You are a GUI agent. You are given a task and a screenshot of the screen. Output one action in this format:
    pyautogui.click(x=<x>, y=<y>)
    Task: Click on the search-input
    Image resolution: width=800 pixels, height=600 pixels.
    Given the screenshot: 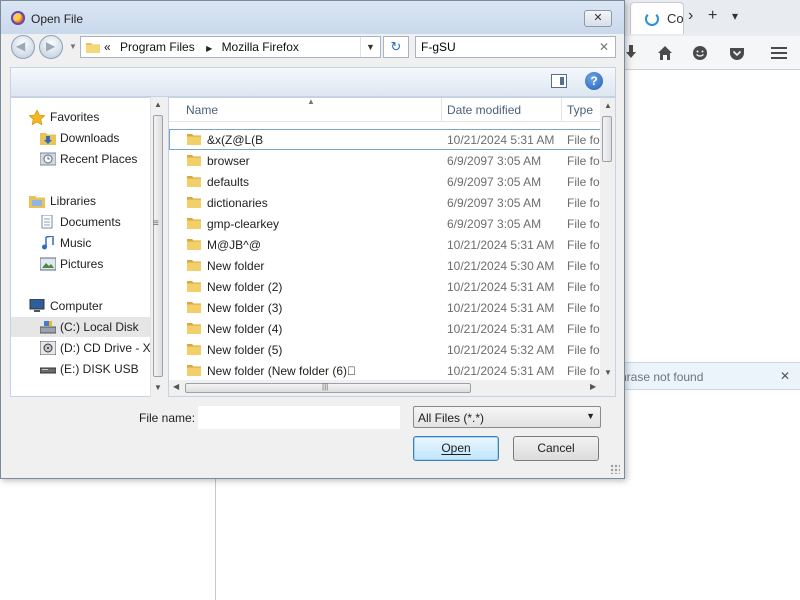 What is the action you would take?
    pyautogui.click(x=508, y=47)
    